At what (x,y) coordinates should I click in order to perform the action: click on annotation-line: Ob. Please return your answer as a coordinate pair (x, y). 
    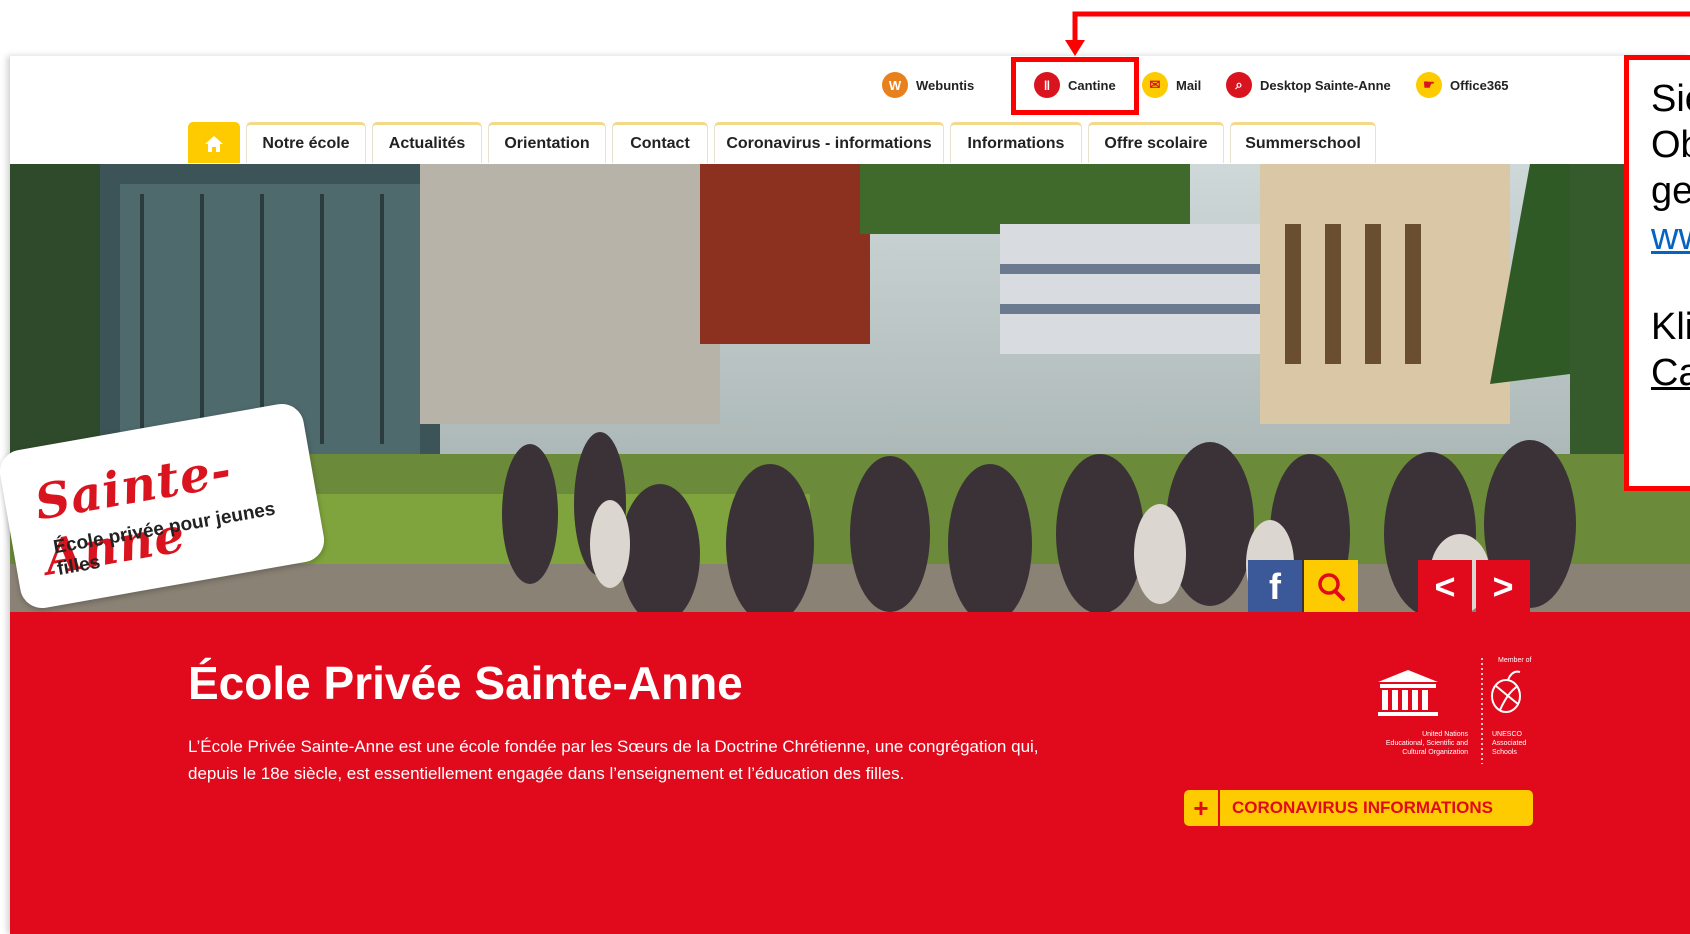
    Looking at the image, I should click on (1670, 145).